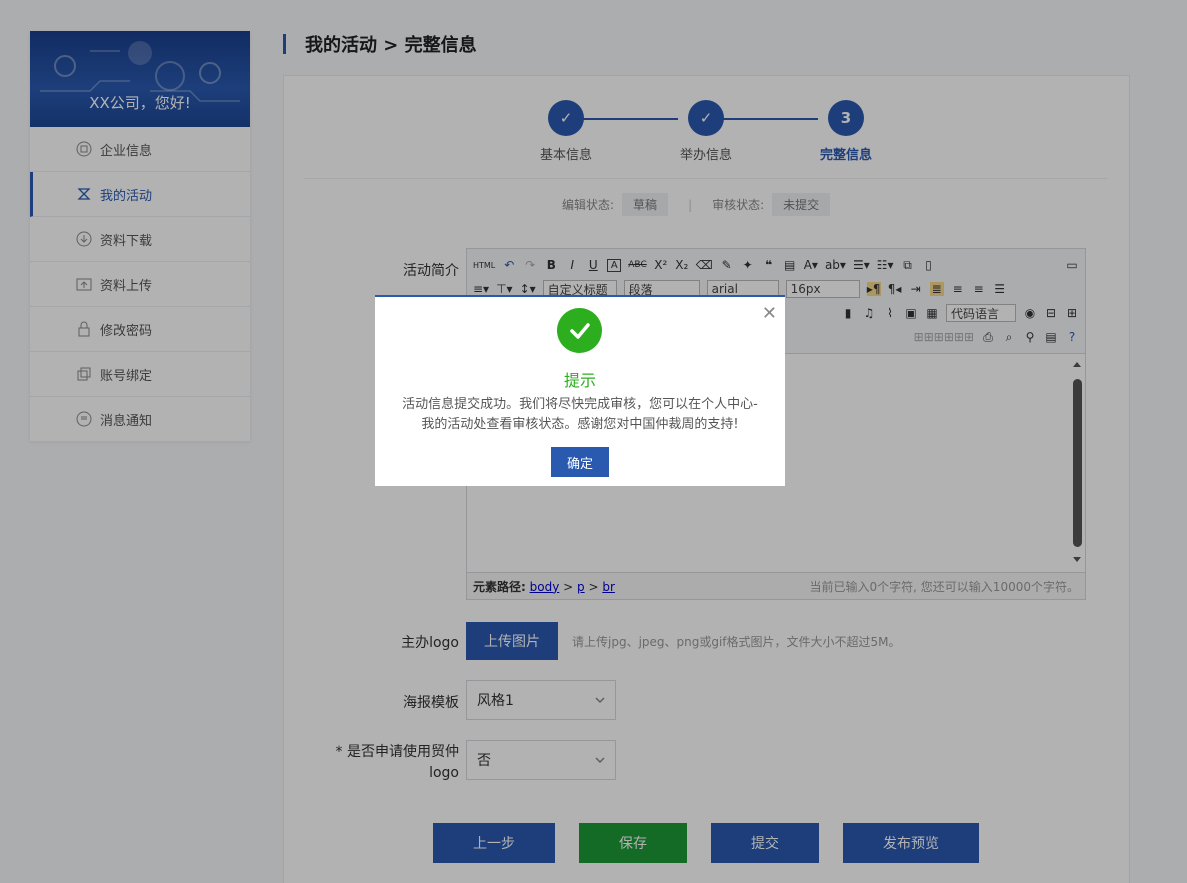 The width and height of the screenshot is (1187, 883). What do you see at coordinates (769, 313) in the screenshot?
I see `close-icon: ✕` at bounding box center [769, 313].